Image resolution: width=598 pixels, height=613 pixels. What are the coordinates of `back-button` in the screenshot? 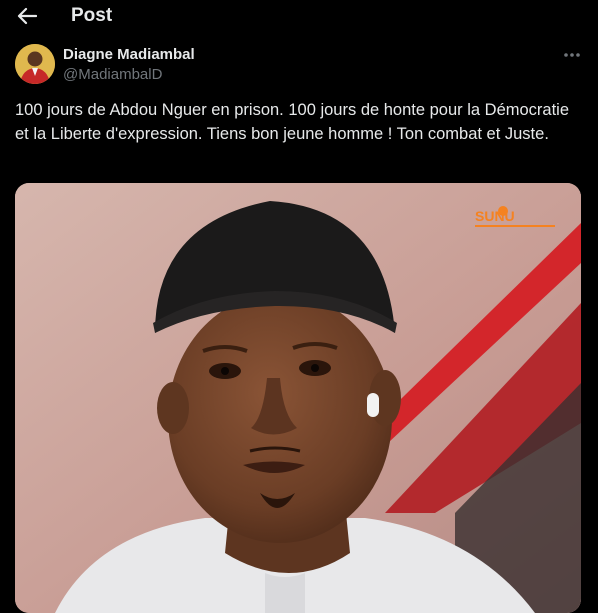 It's located at (27, 16).